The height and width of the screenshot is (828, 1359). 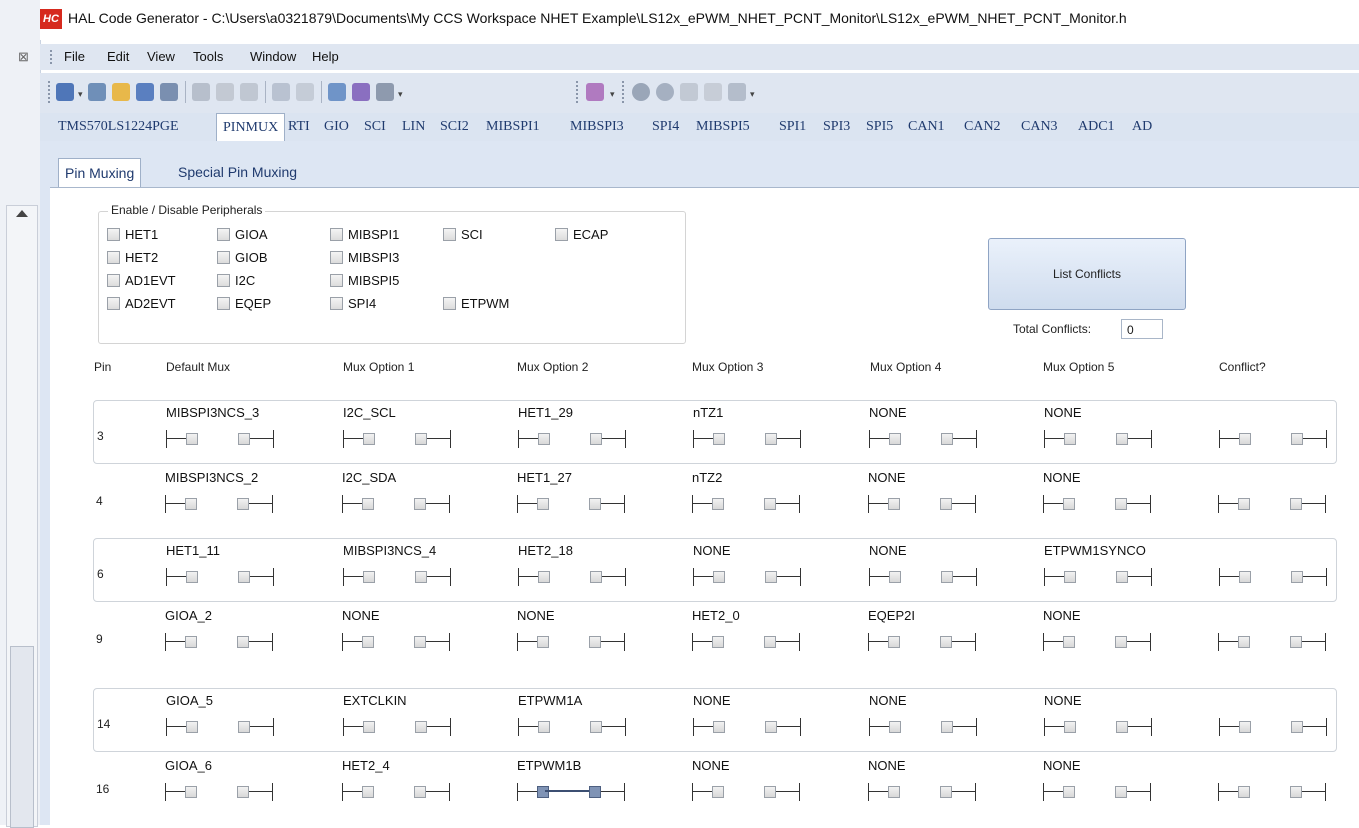 I want to click on menu-tools: Tools, so click(x=208, y=56).